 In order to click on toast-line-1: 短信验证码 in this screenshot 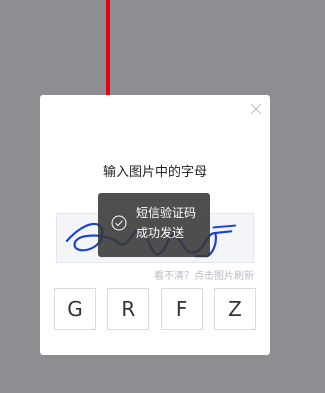, I will do `click(166, 213)`.